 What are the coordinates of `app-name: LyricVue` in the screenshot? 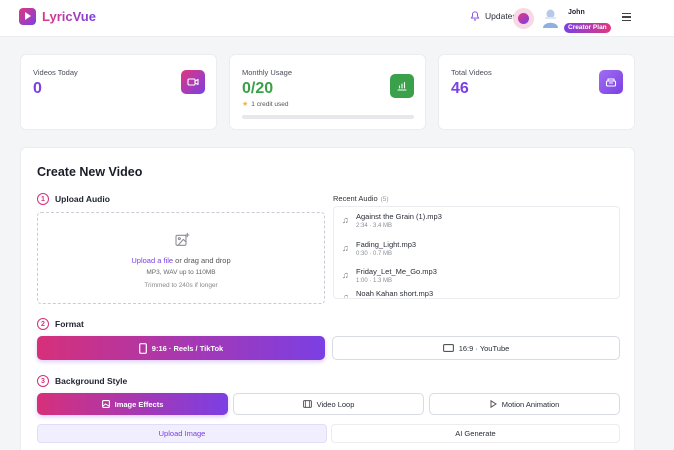 It's located at (69, 16).